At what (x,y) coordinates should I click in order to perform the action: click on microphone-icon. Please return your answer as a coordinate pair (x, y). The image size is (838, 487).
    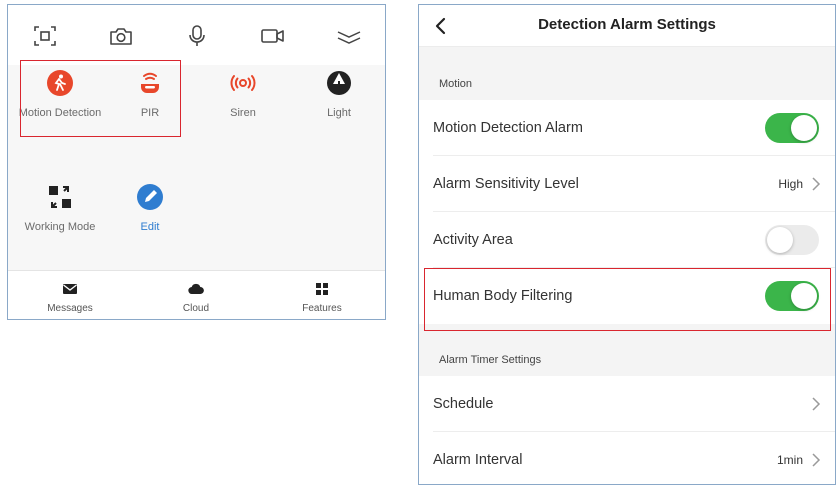
    Looking at the image, I should click on (197, 35).